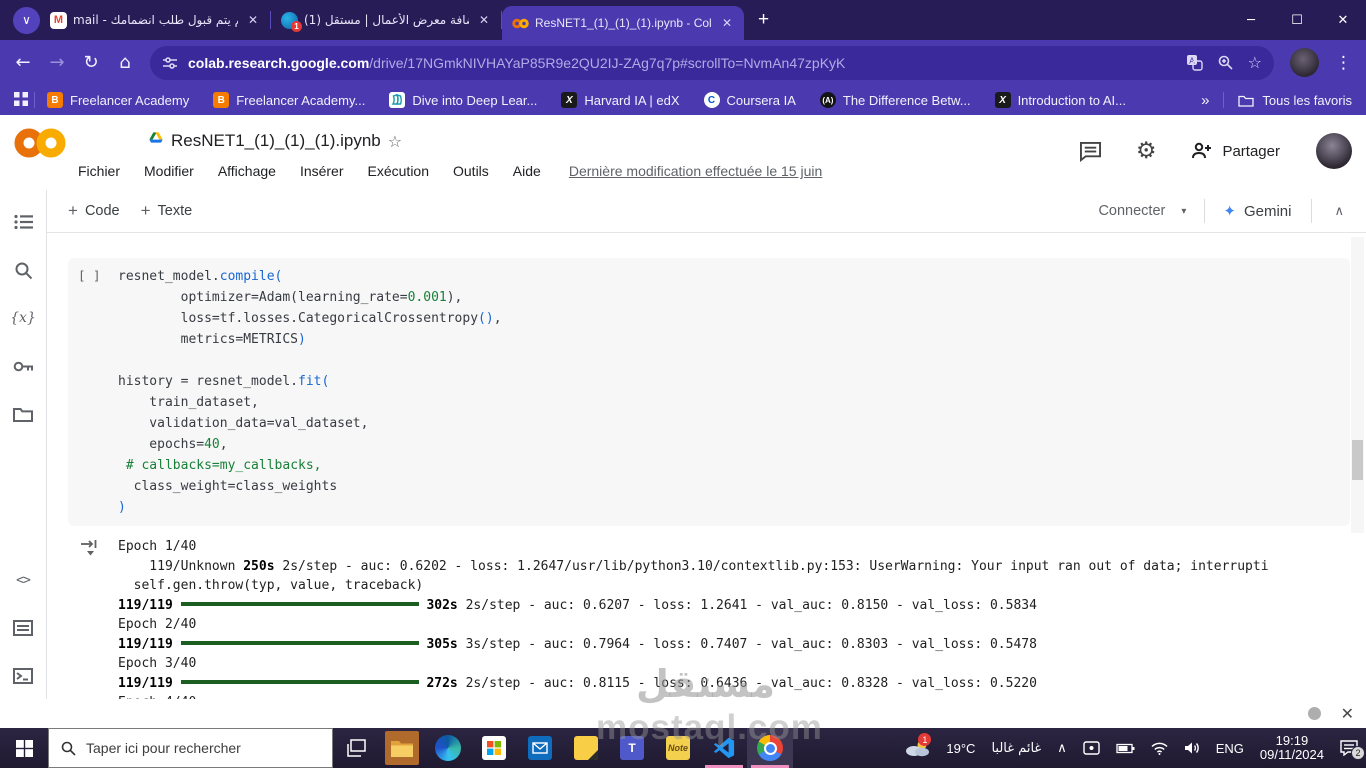 Image resolution: width=1366 pixels, height=768 pixels. Describe the element at coordinates (23, 580) in the screenshot. I see `code-snippets-icon: <>` at that location.